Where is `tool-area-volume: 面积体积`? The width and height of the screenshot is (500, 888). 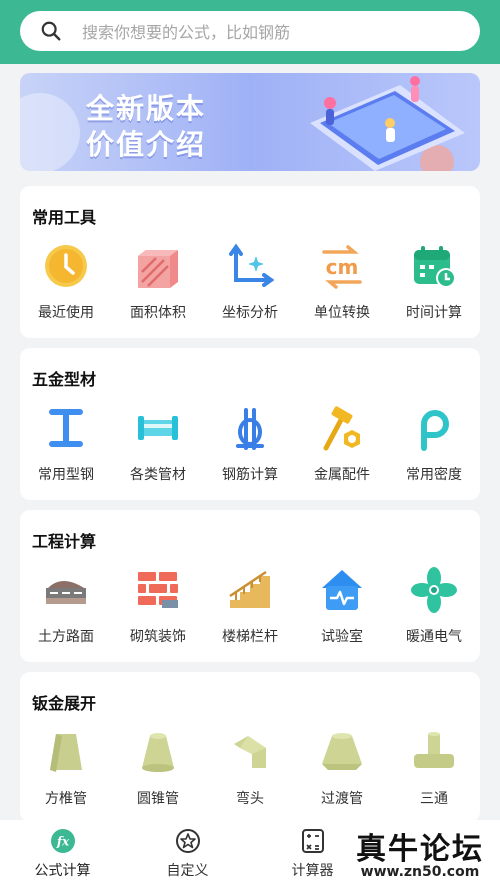 tool-area-volume: 面积体积 is located at coordinates (158, 282).